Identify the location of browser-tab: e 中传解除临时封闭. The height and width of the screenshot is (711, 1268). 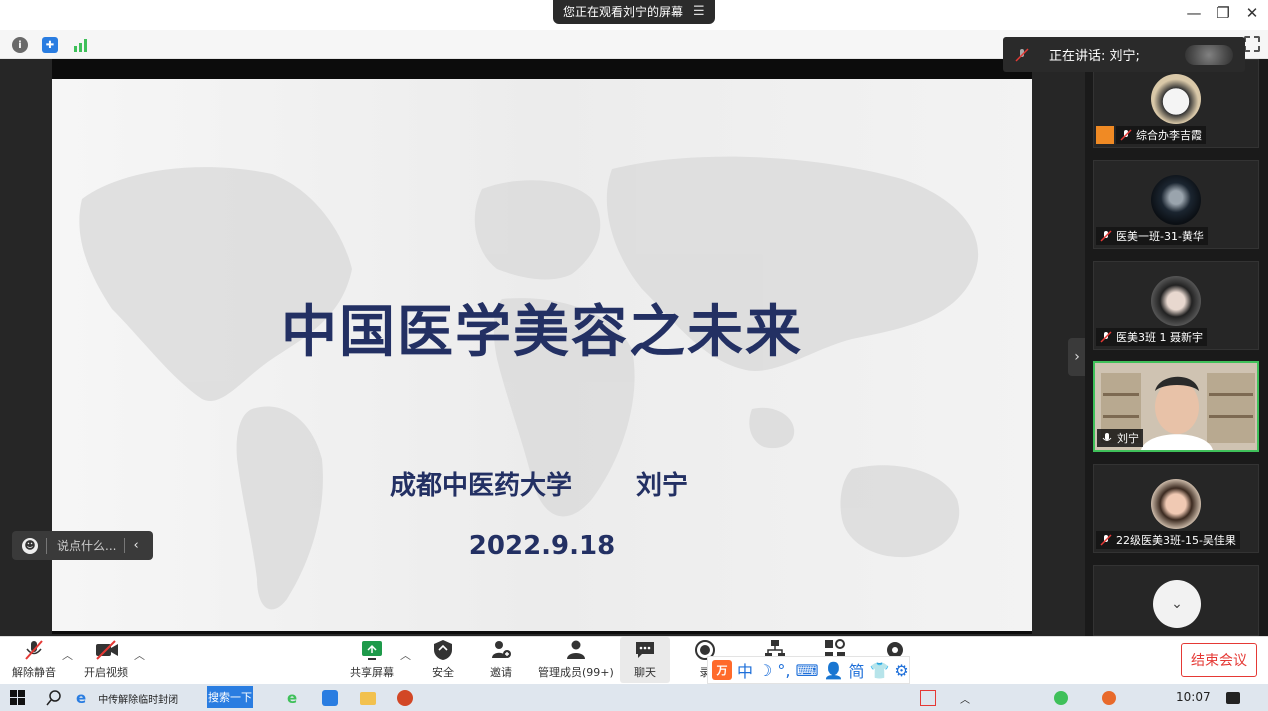
(127, 698).